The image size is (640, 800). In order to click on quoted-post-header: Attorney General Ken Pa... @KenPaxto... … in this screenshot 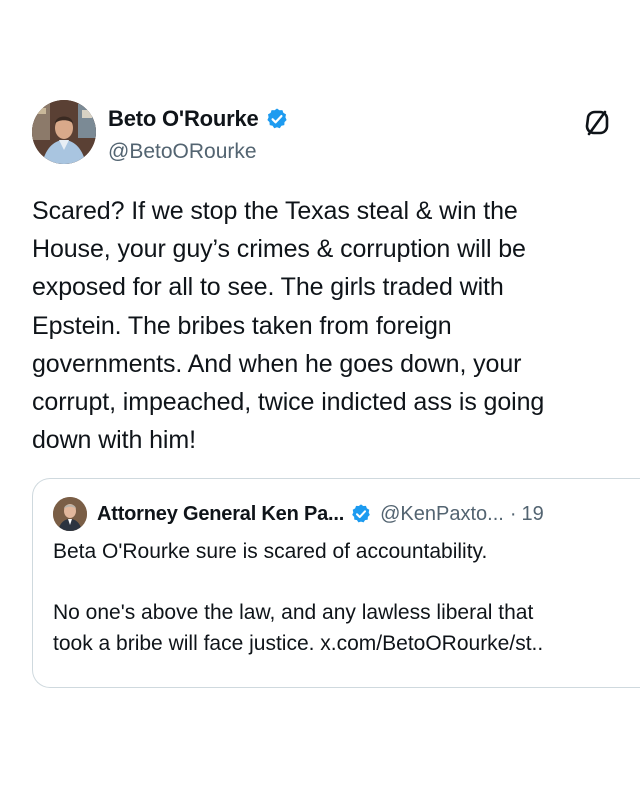, I will do `click(298, 514)`.